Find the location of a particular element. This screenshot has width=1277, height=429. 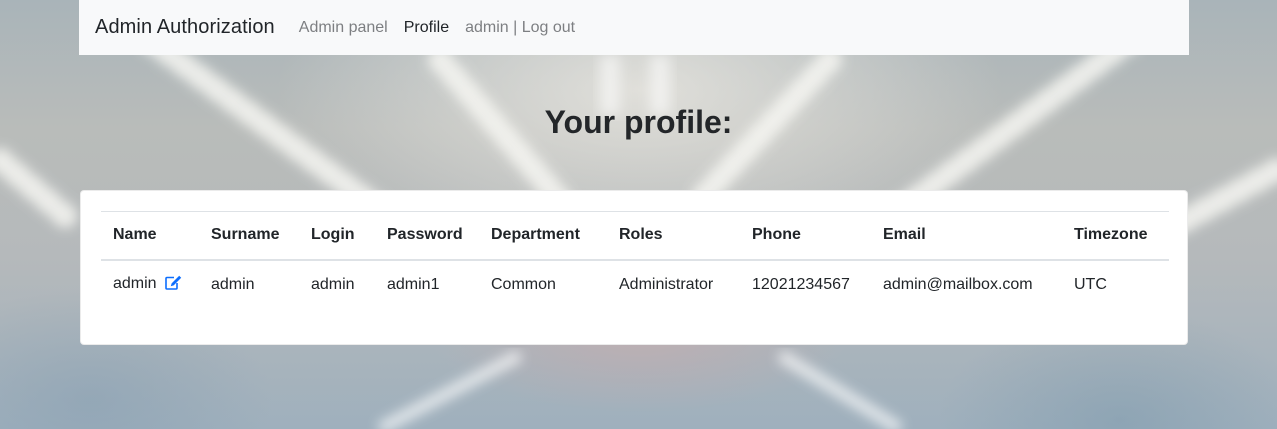

page-title: Your profile: is located at coordinates (638, 122).